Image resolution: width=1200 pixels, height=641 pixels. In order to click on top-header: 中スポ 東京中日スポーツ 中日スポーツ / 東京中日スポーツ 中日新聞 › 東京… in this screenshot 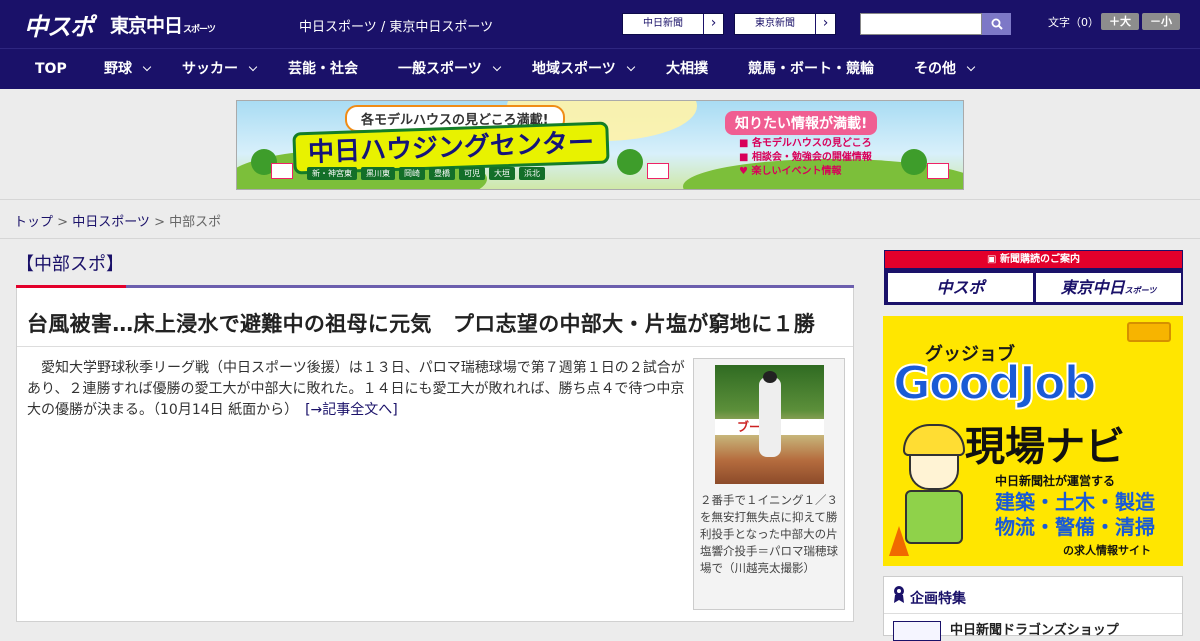, I will do `click(600, 24)`.